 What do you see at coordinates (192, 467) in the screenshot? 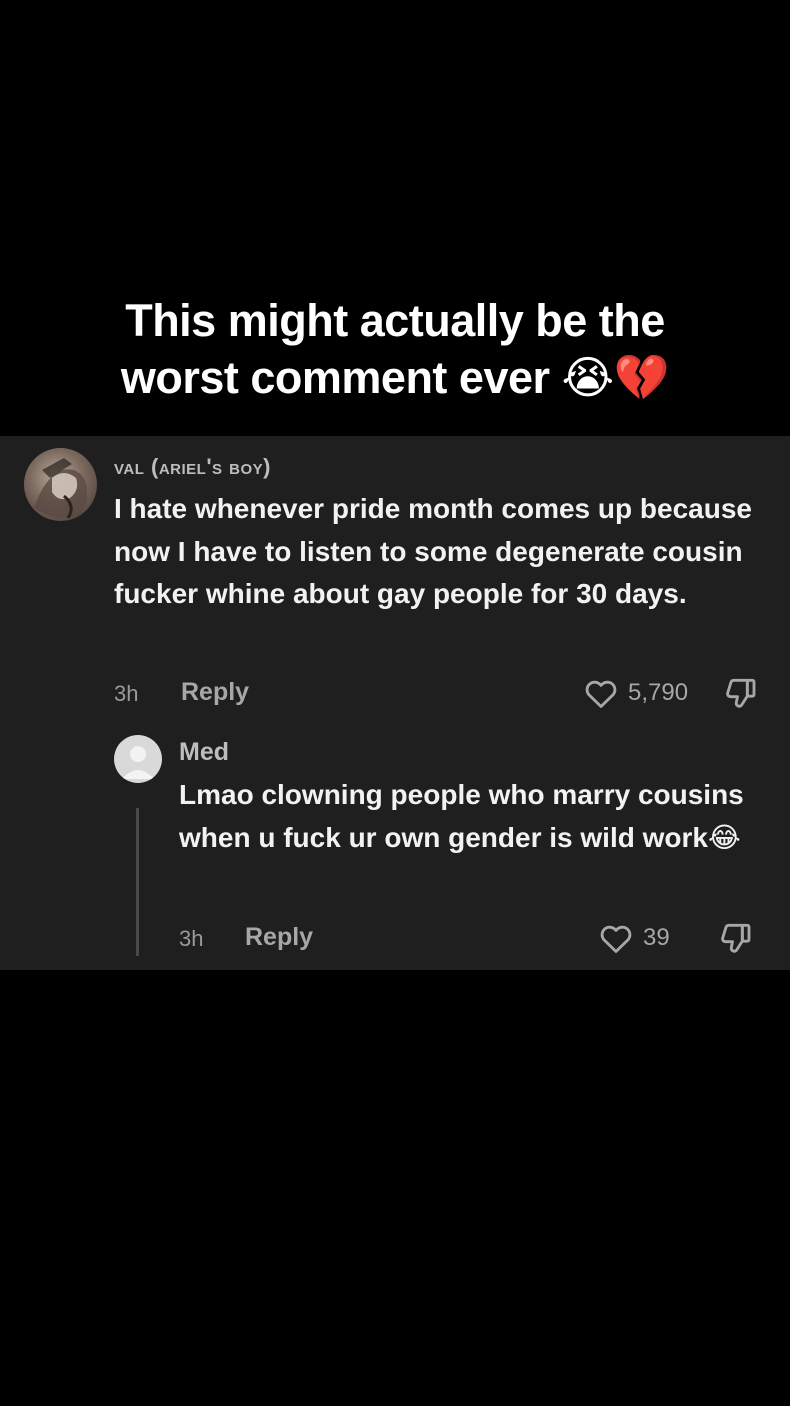
I see `comment-username: val (ariel's boy)` at bounding box center [192, 467].